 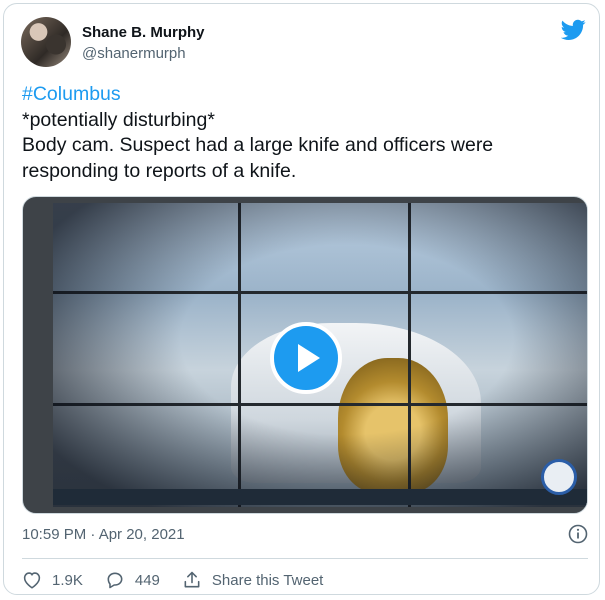 What do you see at coordinates (304, 95) in the screenshot?
I see `hashtag-link: #Columbus` at bounding box center [304, 95].